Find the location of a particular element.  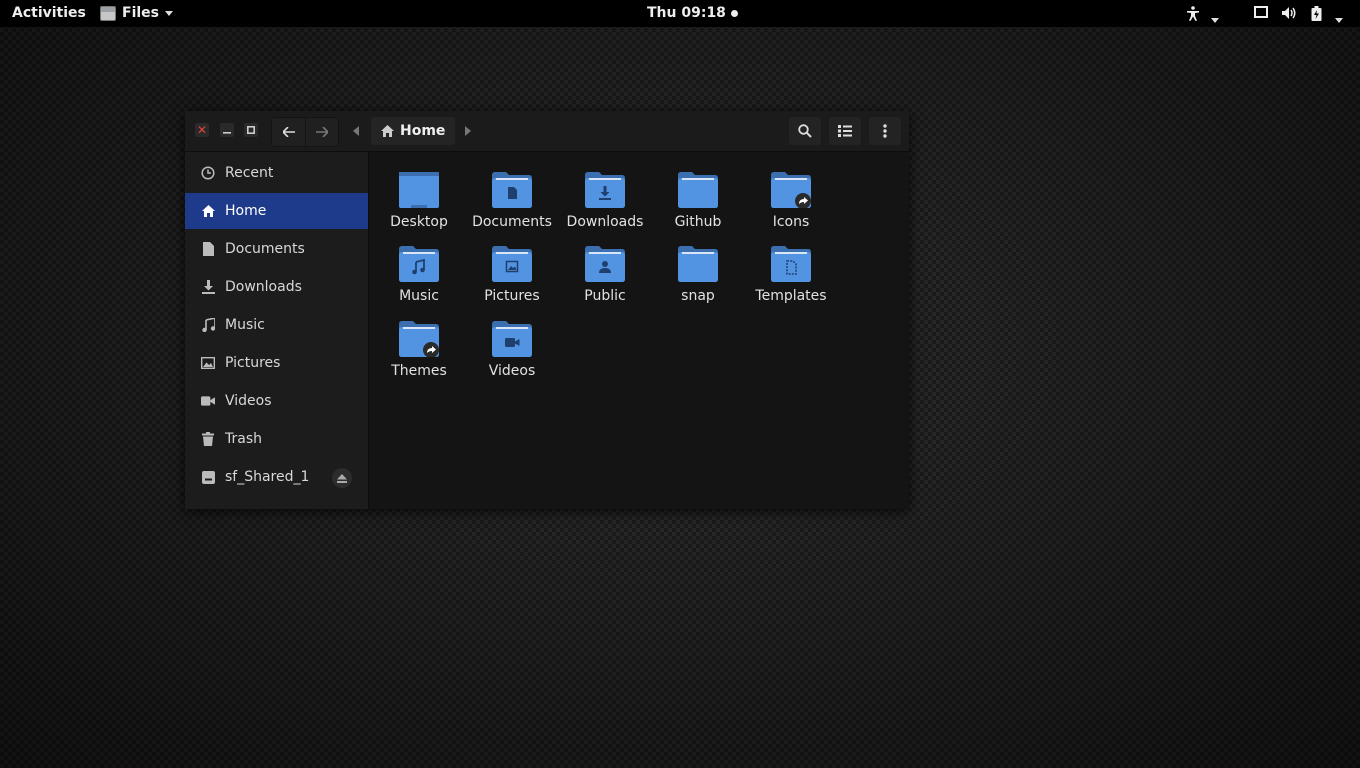

file-label: snap is located at coordinates (698, 296).